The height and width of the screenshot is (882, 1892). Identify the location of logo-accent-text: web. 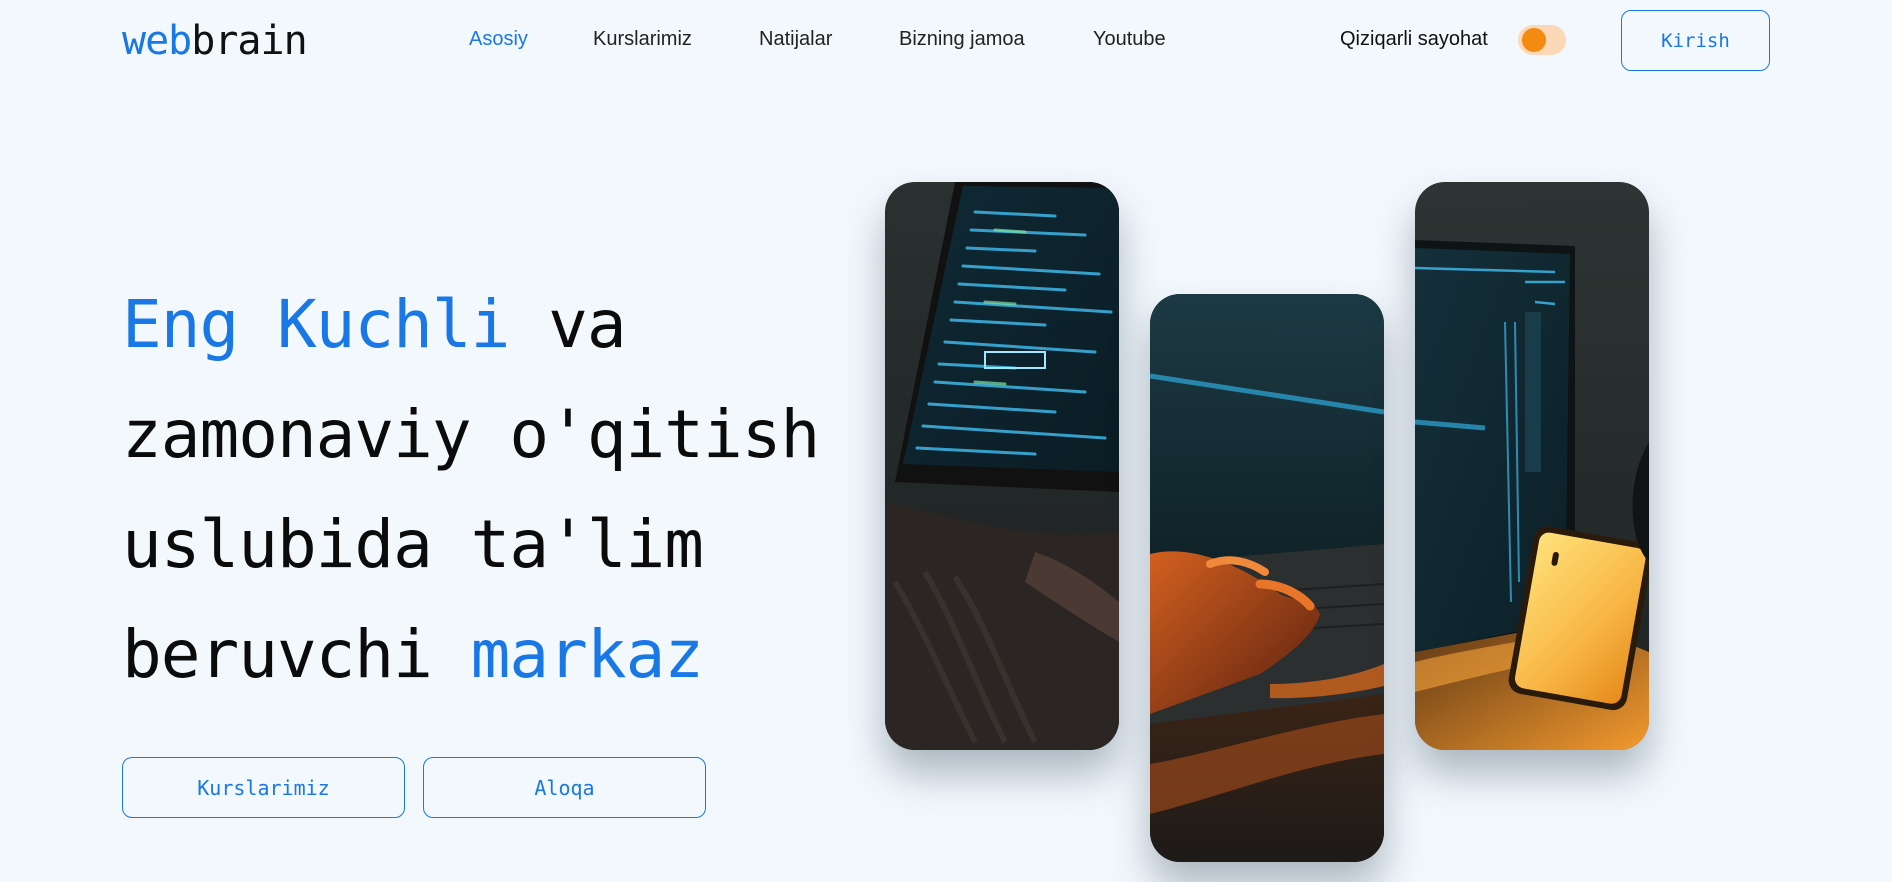
(157, 41).